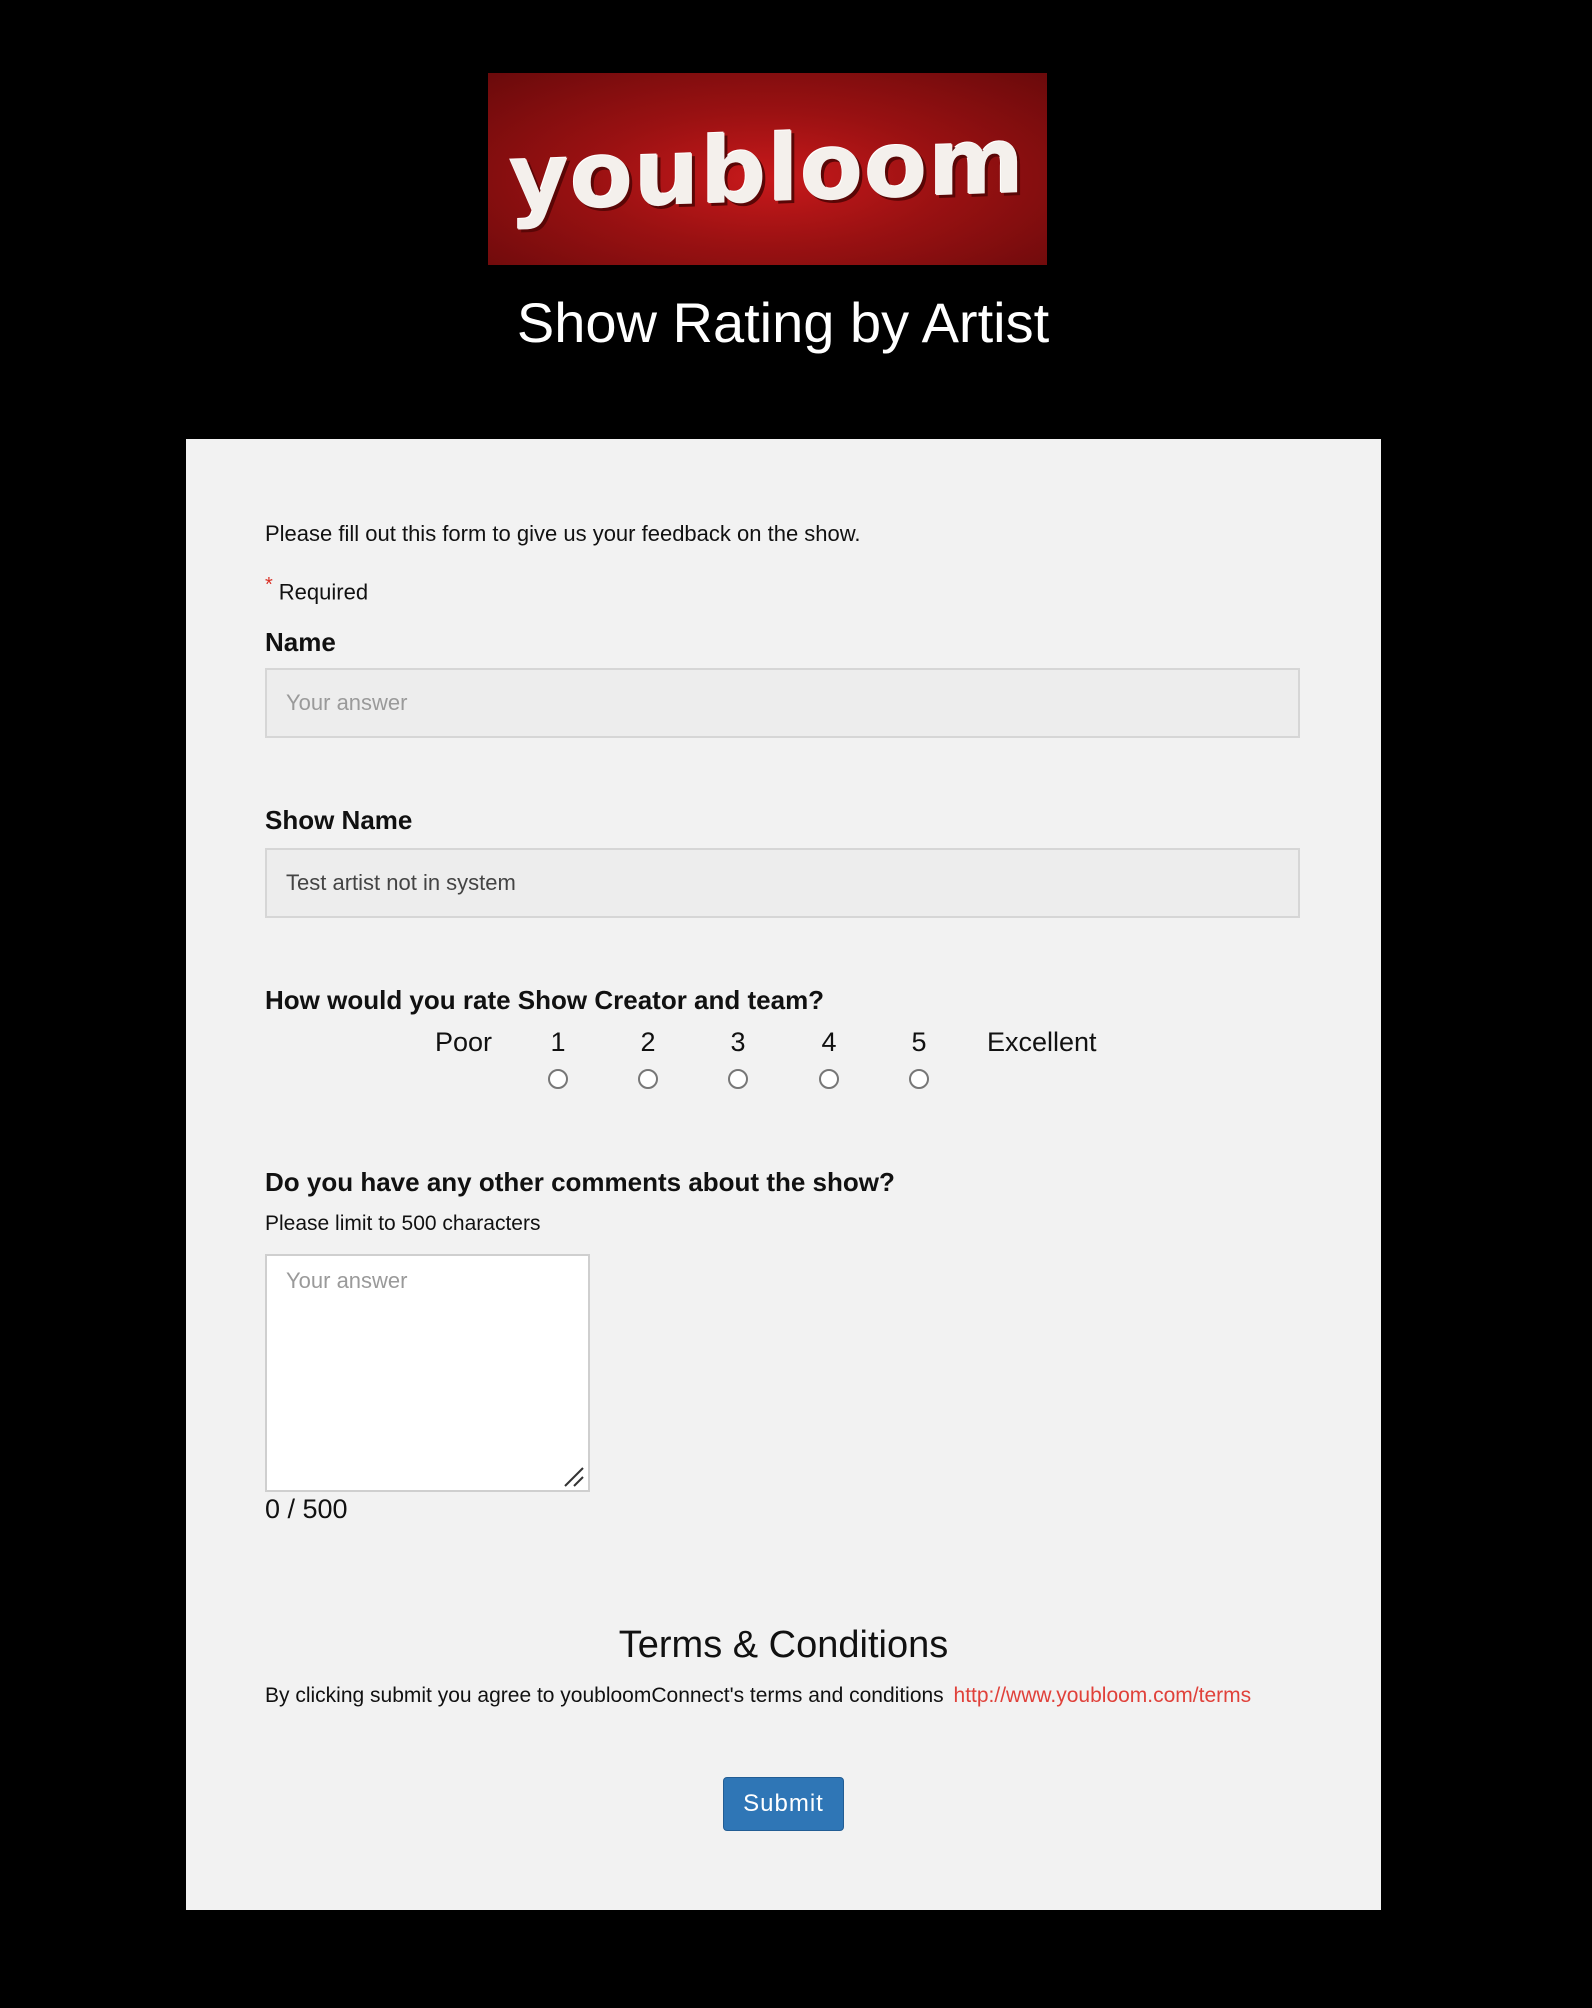 The image size is (1592, 2008). I want to click on youbloom-logo: youbloom, so click(767, 169).